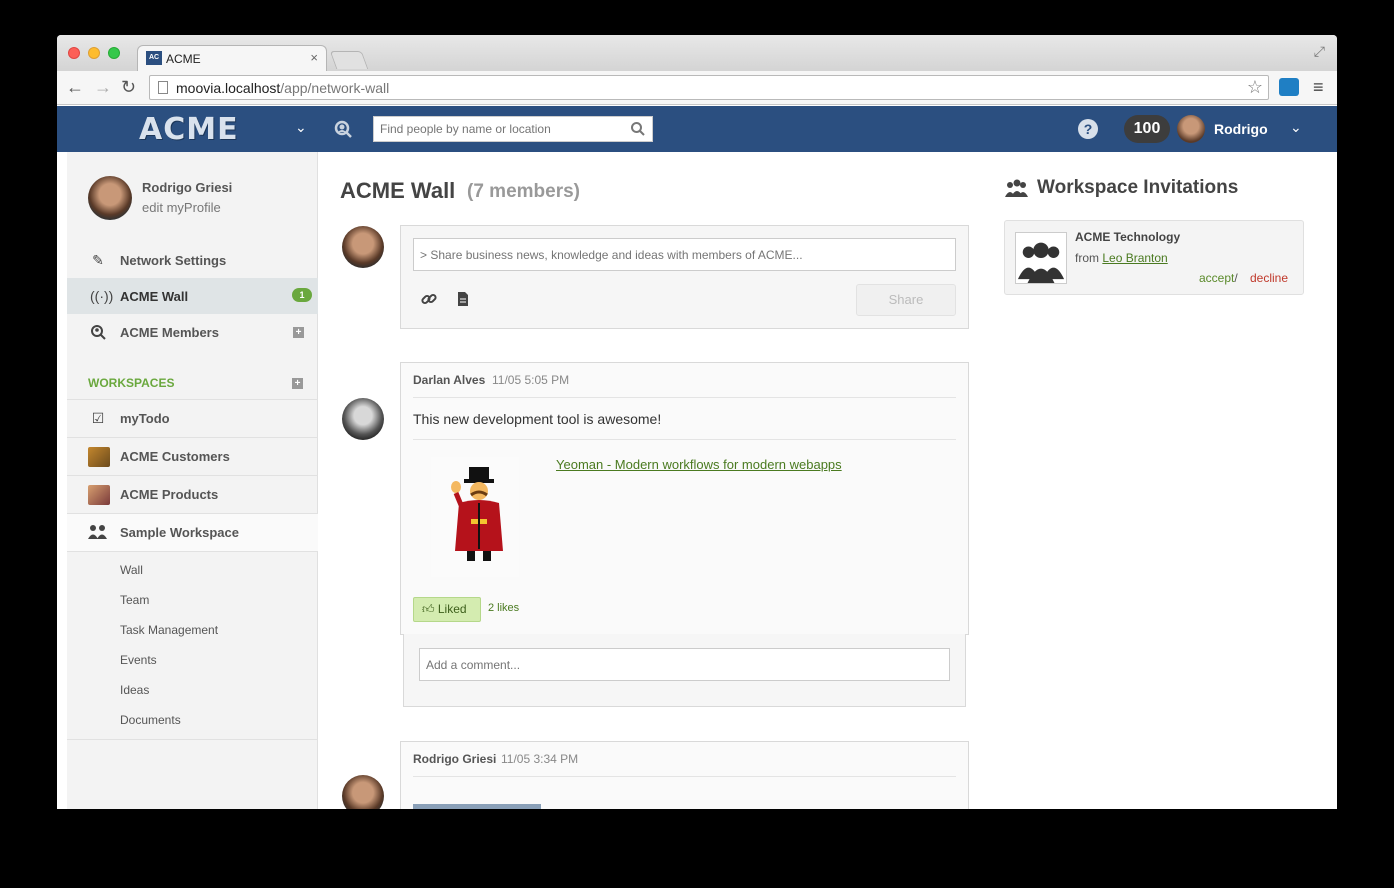 The height and width of the screenshot is (888, 1394). I want to click on decline-invitation-link: decline, so click(1269, 278).